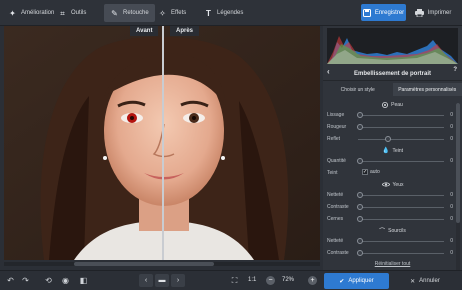  What do you see at coordinates (375, 172) in the screenshot?
I see `checkbox-label: auto` at bounding box center [375, 172].